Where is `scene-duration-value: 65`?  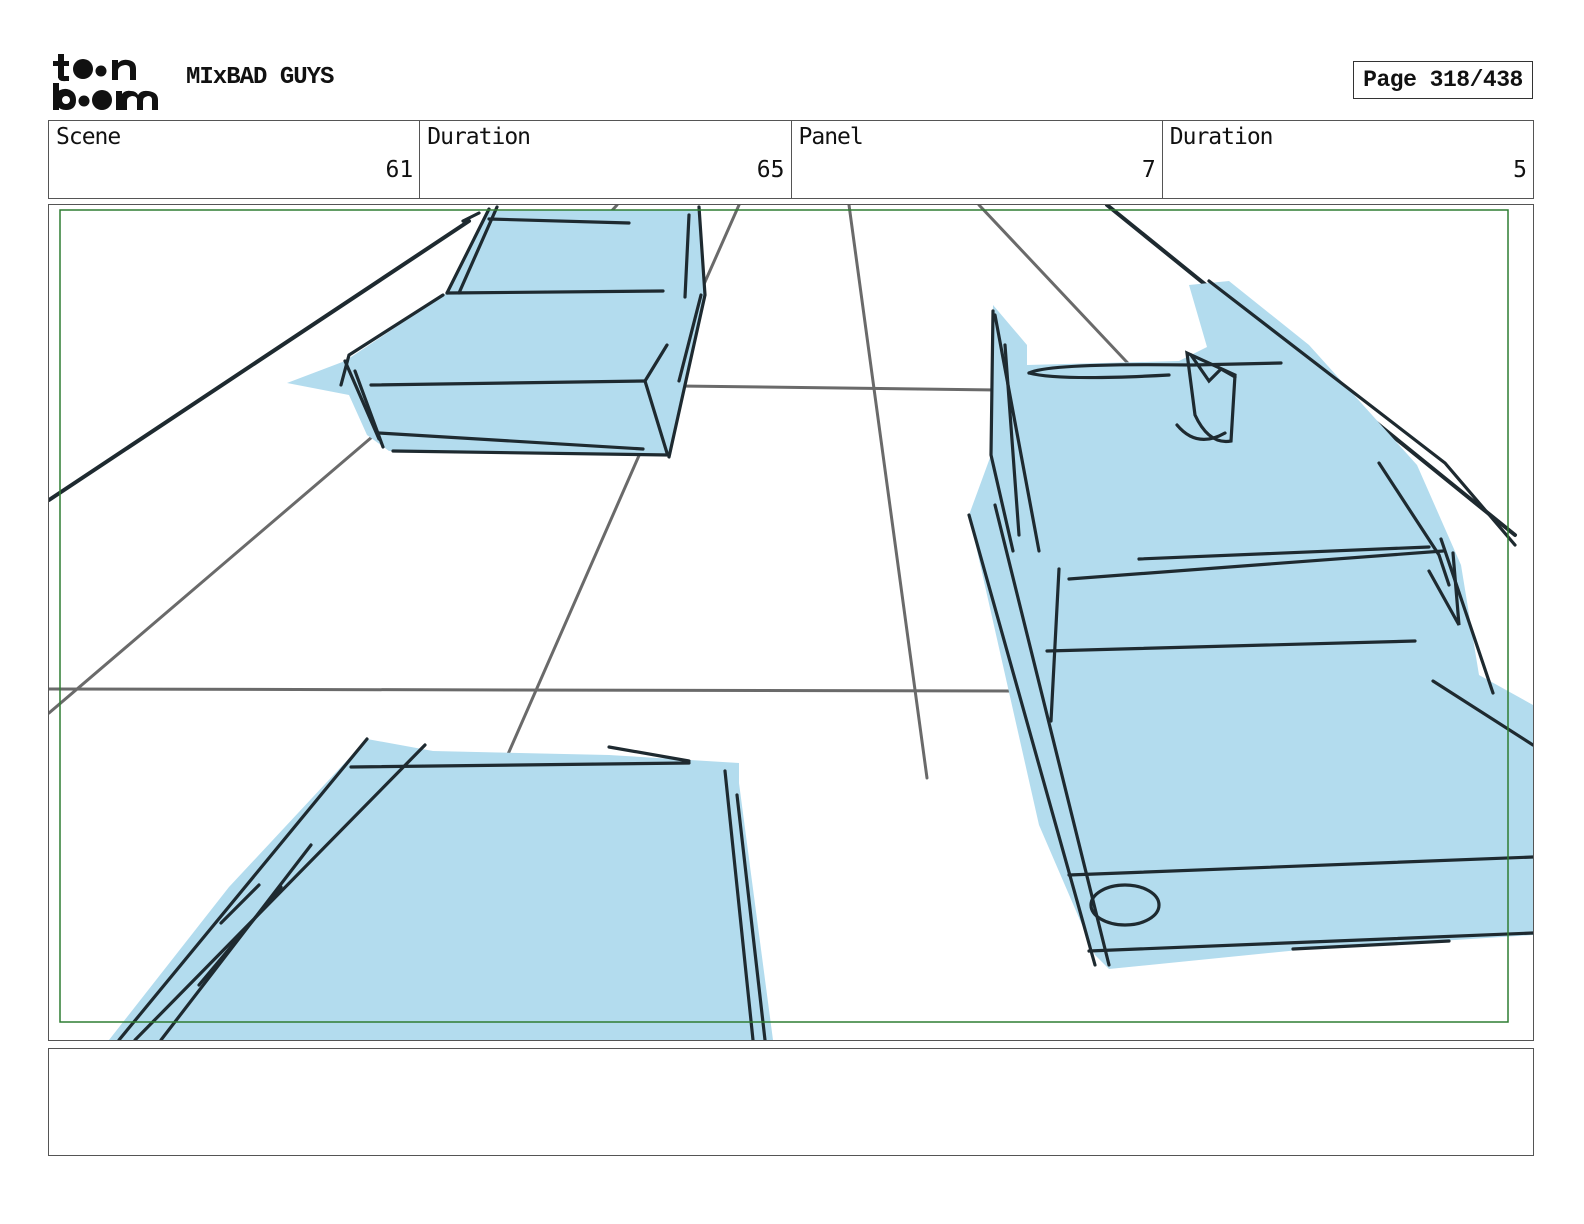
scene-duration-value: 65 is located at coordinates (770, 170).